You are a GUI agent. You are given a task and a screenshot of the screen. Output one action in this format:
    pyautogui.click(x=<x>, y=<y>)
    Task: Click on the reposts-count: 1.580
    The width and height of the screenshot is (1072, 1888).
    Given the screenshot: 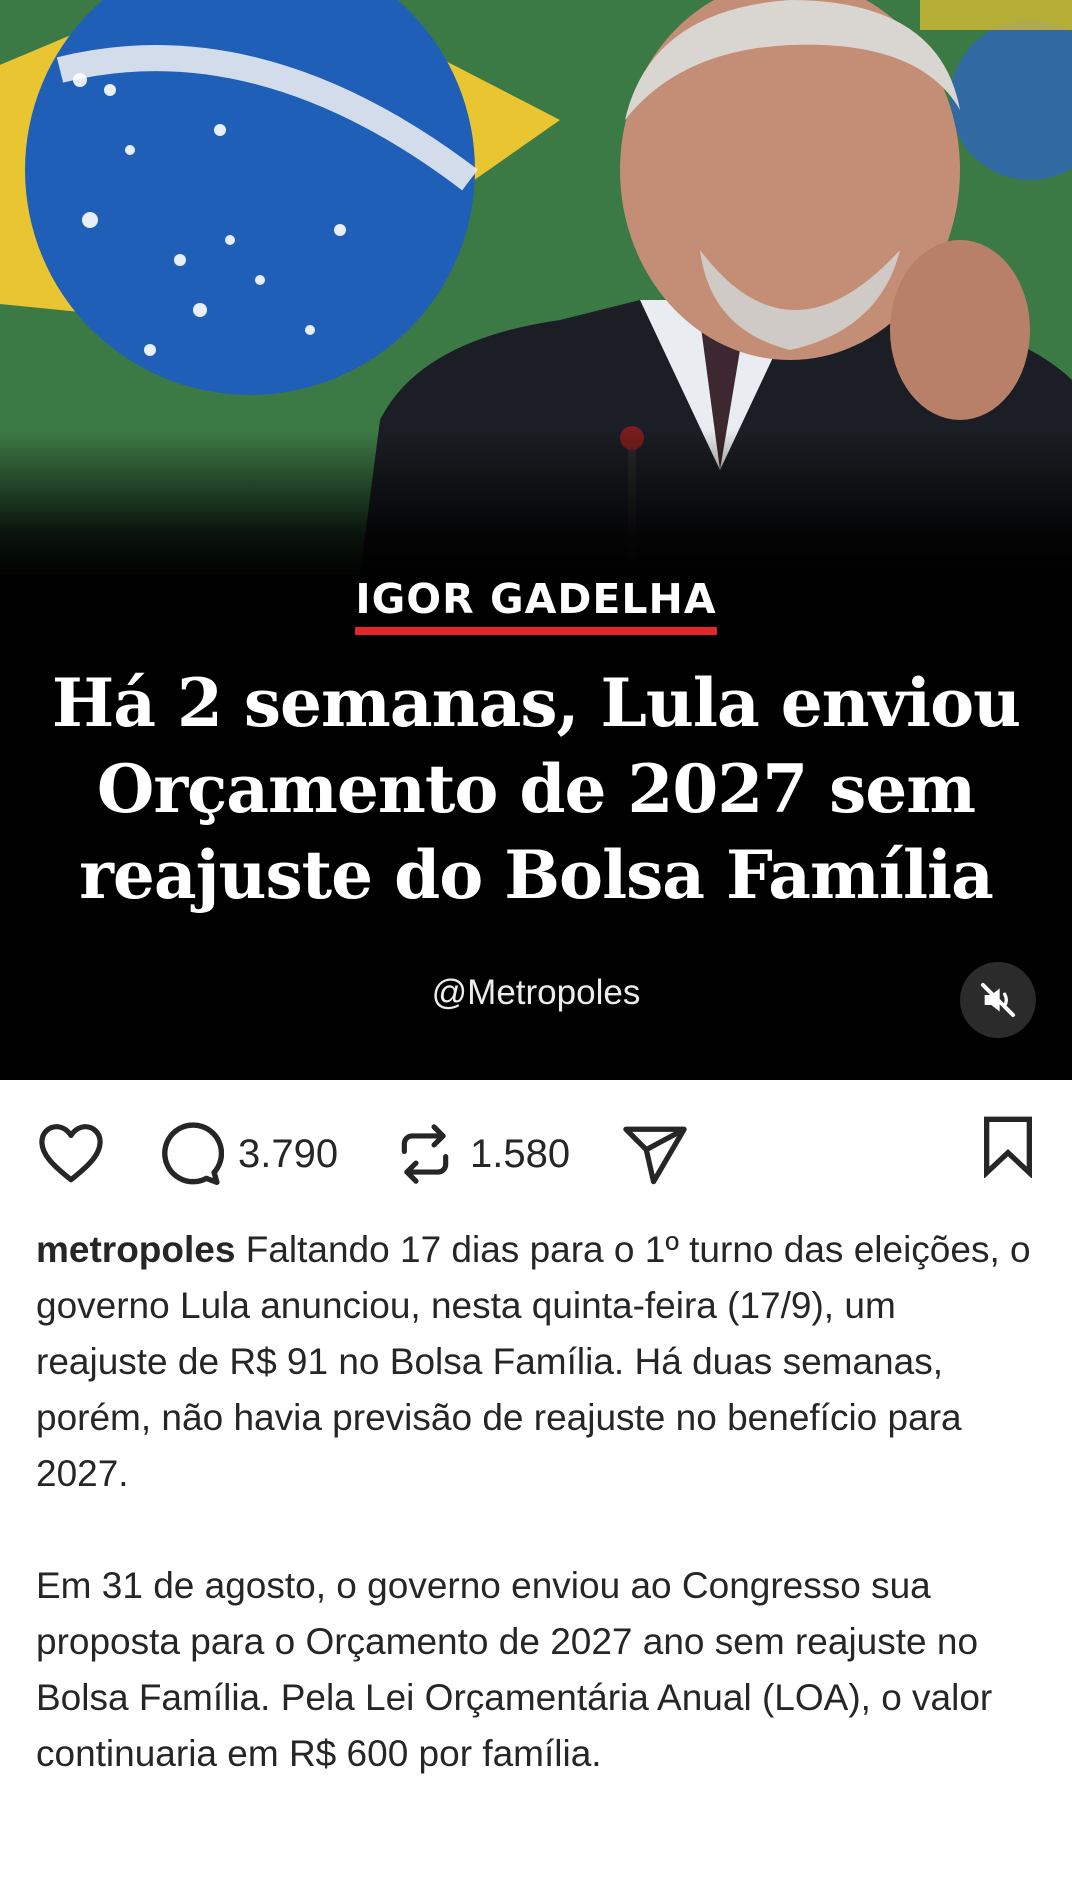 What is the action you would take?
    pyautogui.click(x=520, y=1153)
    